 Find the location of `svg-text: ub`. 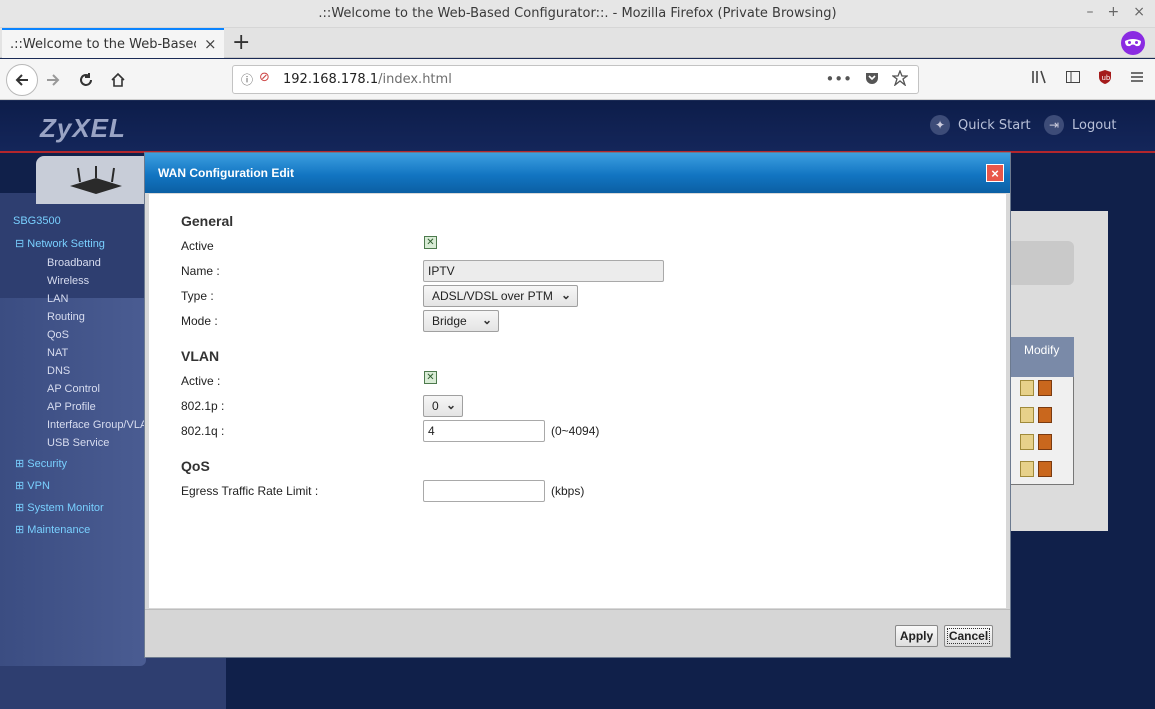

svg-text: ub is located at coordinates (1106, 78).